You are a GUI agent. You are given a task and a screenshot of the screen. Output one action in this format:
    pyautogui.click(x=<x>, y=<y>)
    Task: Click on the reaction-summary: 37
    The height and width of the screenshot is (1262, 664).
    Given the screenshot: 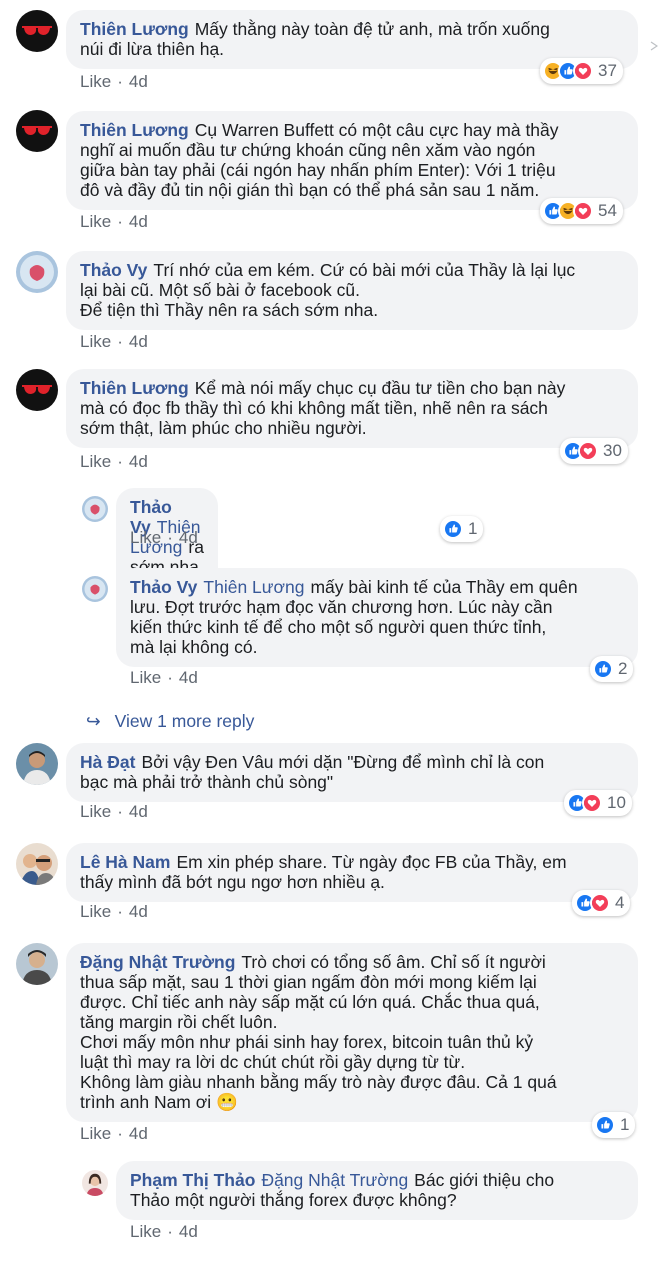 What is the action you would take?
    pyautogui.click(x=581, y=71)
    